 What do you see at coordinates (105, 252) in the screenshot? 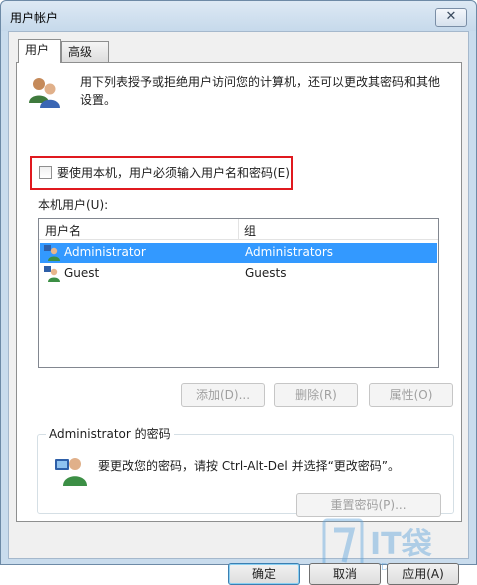
I see `row-username: Administrator` at bounding box center [105, 252].